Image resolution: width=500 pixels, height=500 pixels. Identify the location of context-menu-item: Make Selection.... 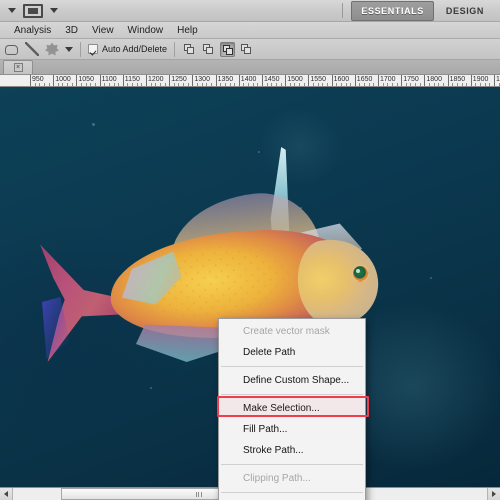
(293, 407).